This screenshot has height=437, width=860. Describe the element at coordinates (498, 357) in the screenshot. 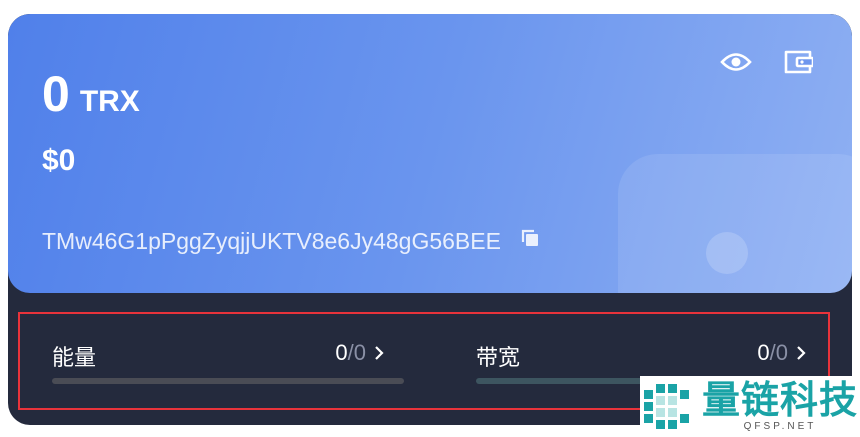

I see `bandwidth-label: 带宽` at that location.